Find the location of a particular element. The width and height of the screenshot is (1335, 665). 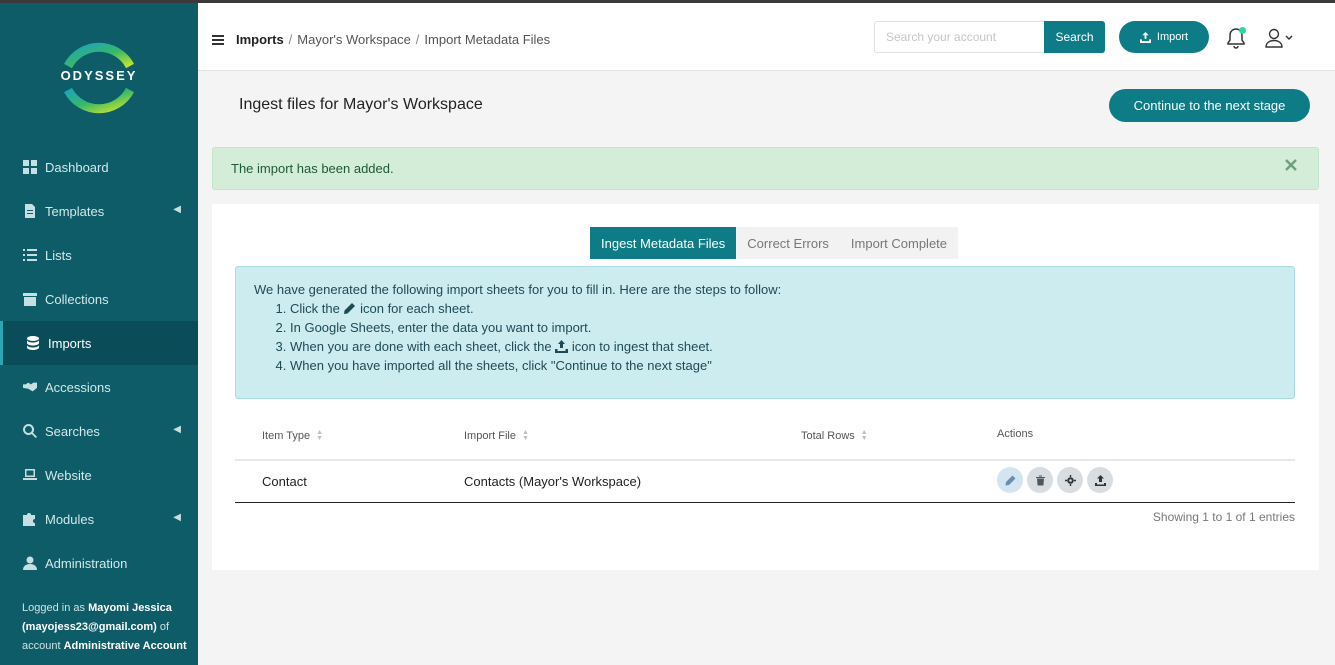

cell-import-file: Contacts (Mayor's Workspace) is located at coordinates (553, 481).